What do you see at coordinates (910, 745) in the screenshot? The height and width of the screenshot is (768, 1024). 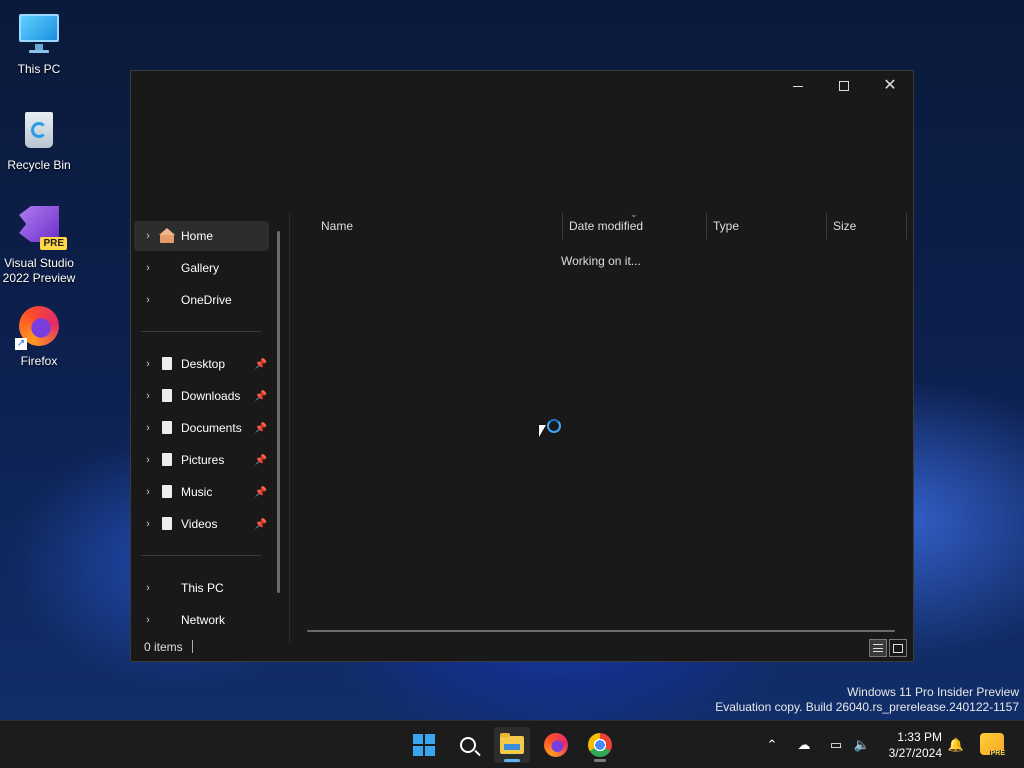 I see `clock: 1:33 PM 3/27/2024` at bounding box center [910, 745].